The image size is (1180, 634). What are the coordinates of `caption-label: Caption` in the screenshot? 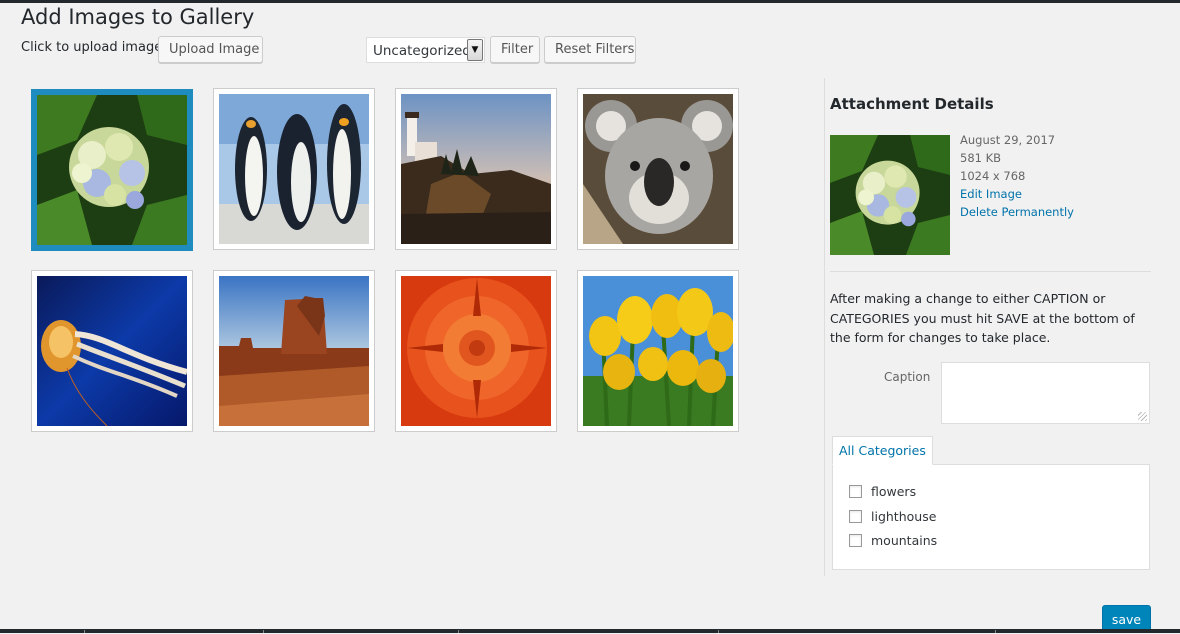 It's located at (907, 377).